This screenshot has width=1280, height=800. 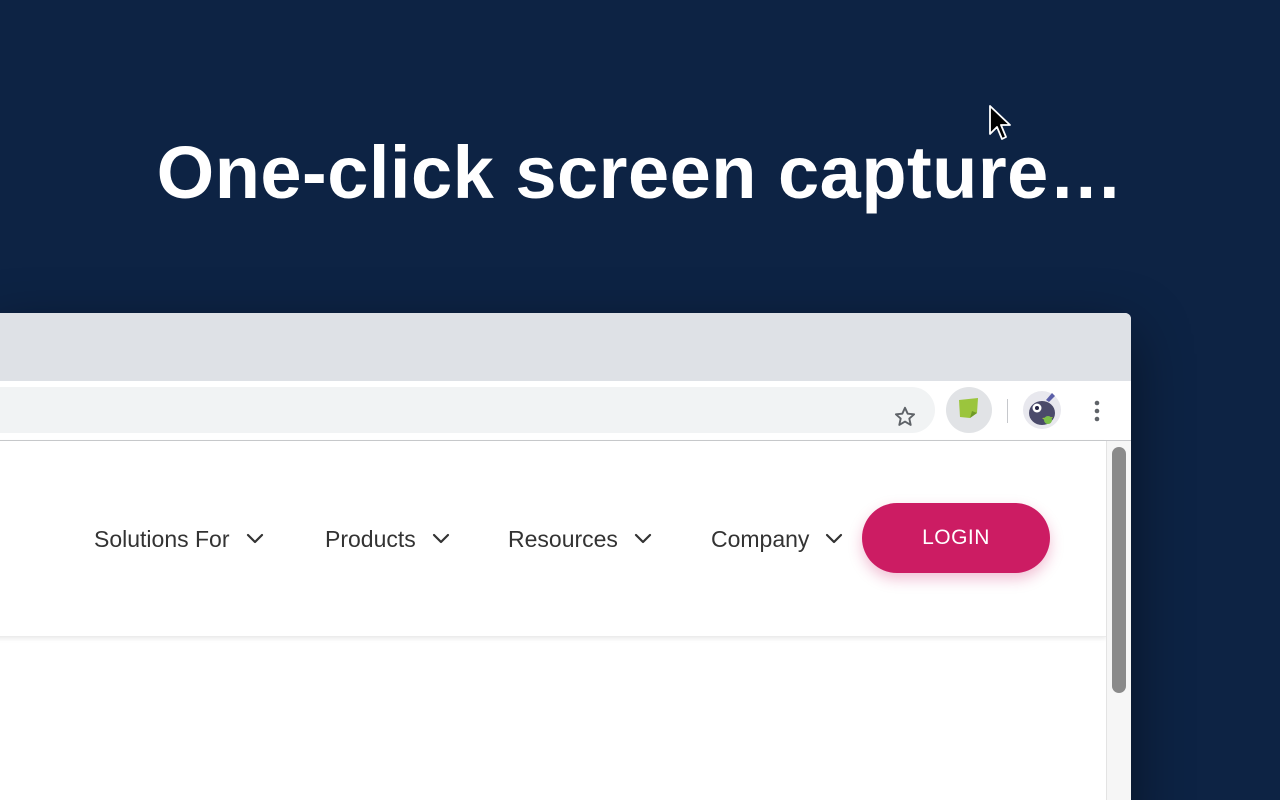 I want to click on nav-label: Products, so click(x=370, y=538).